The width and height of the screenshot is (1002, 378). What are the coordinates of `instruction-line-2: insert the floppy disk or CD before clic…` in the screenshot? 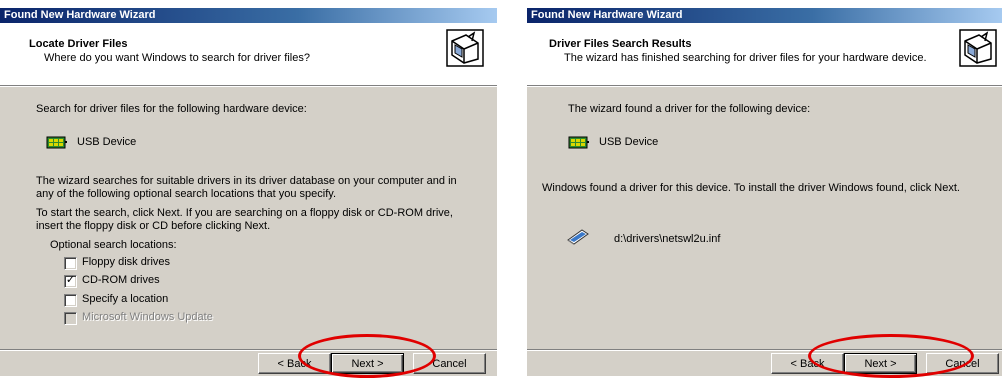 It's located at (153, 226).